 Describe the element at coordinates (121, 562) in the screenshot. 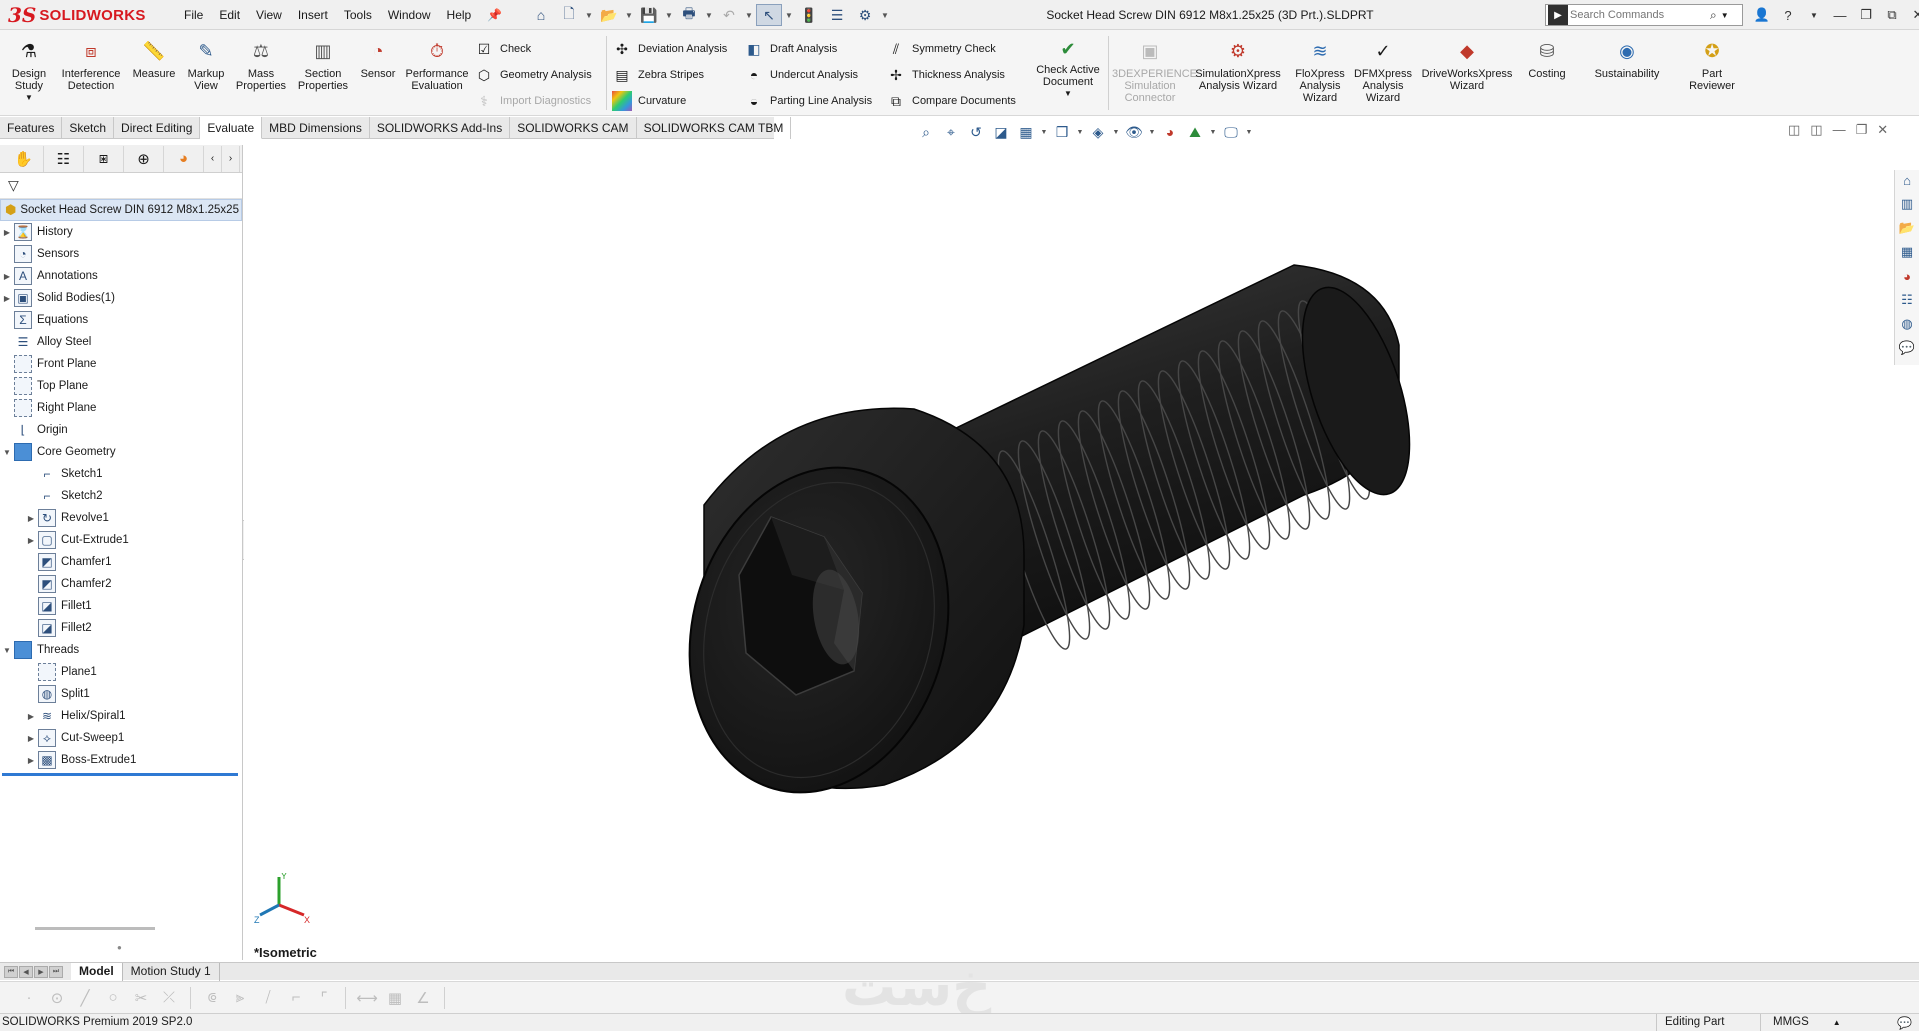

I see `tree-item-chamfer1: ◩ Chamfer1` at that location.